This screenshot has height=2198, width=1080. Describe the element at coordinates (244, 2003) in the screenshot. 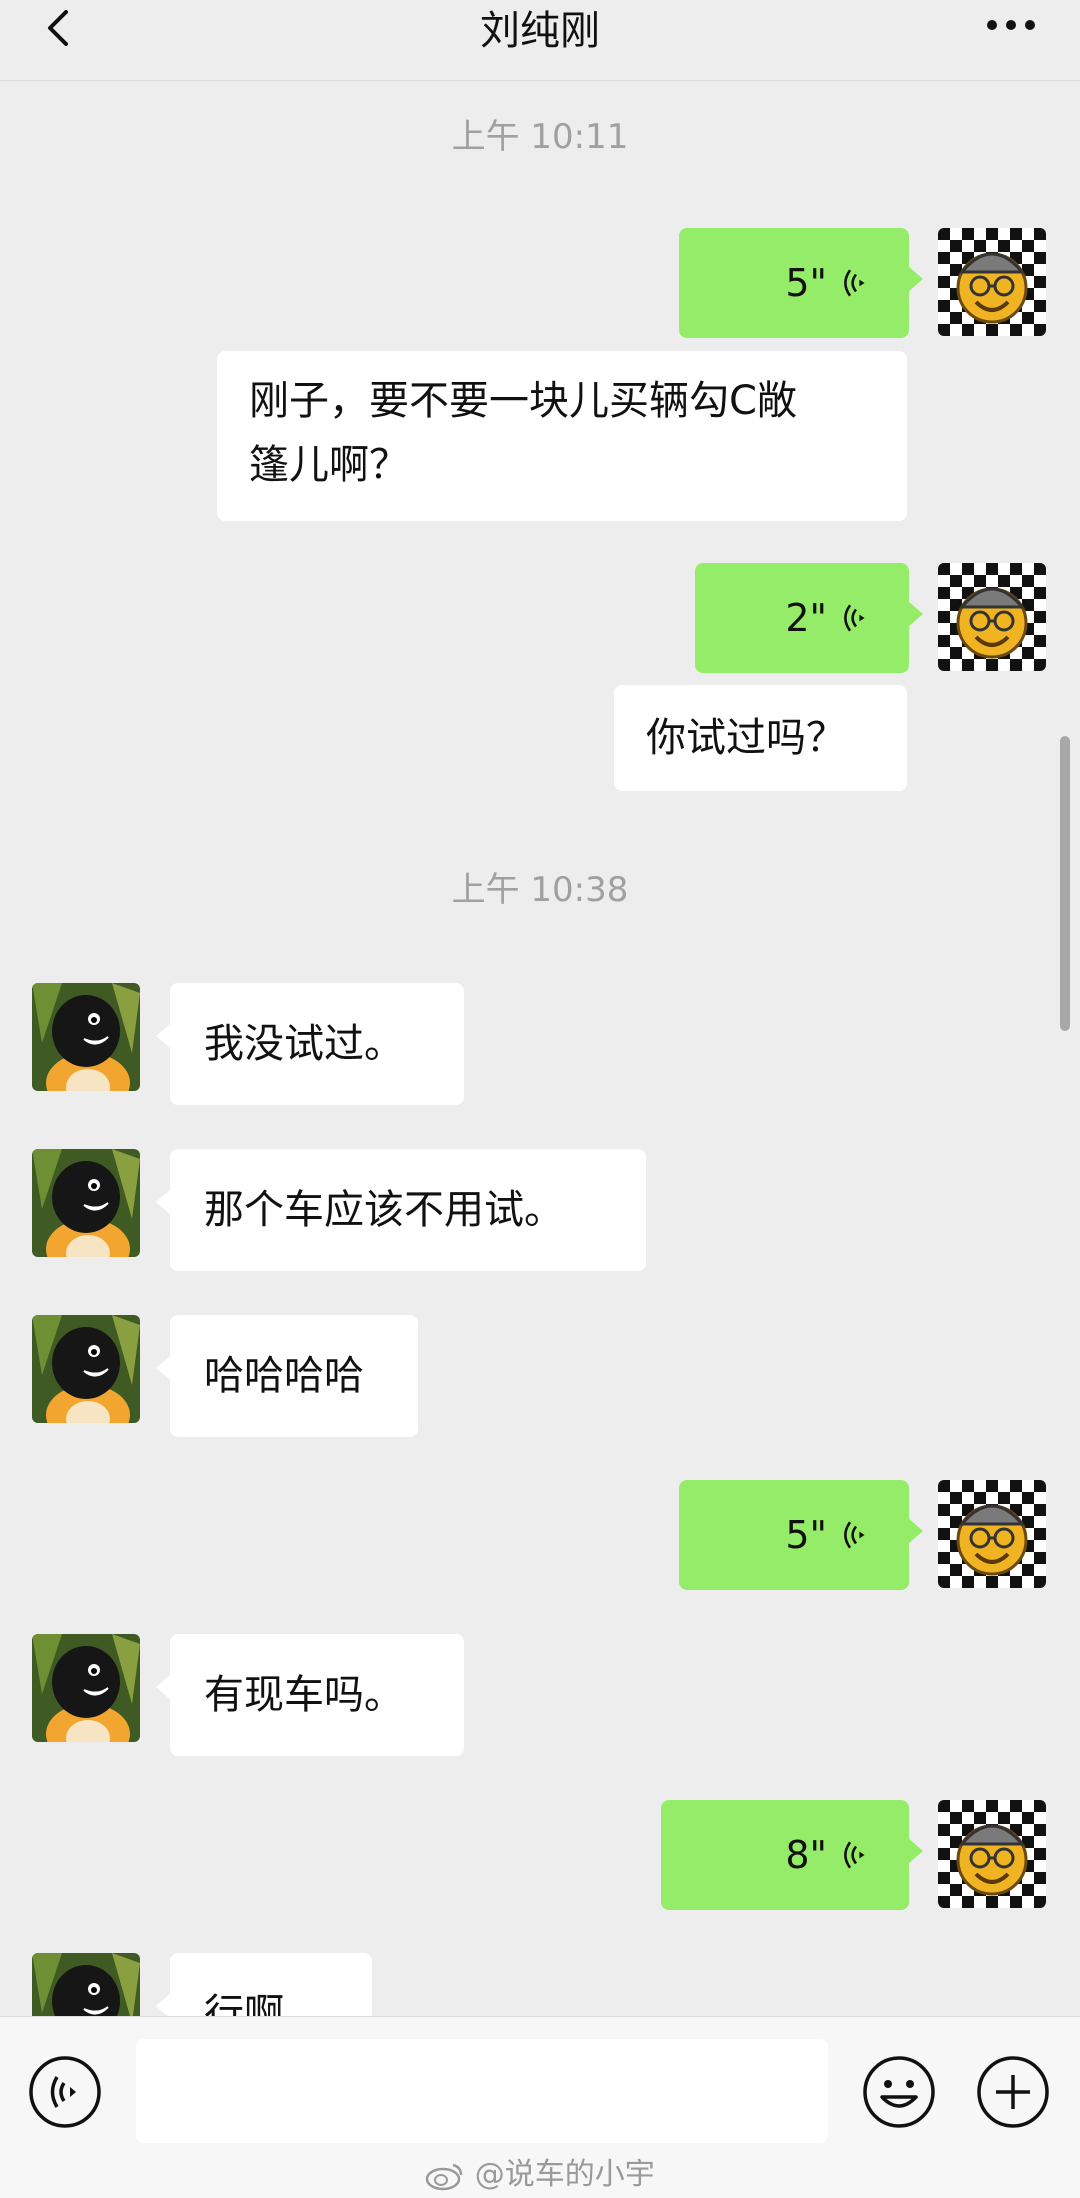

I see `message-text: 行啊` at that location.